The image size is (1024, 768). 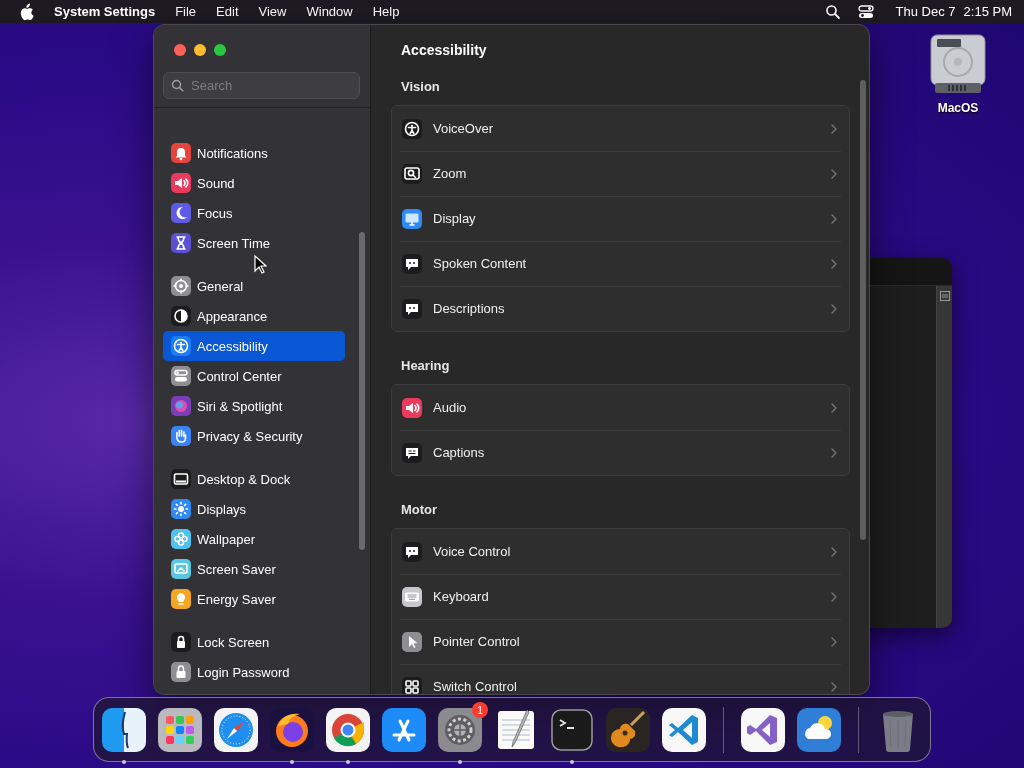 I want to click on date-text: Thu Dec 7, so click(x=925, y=11).